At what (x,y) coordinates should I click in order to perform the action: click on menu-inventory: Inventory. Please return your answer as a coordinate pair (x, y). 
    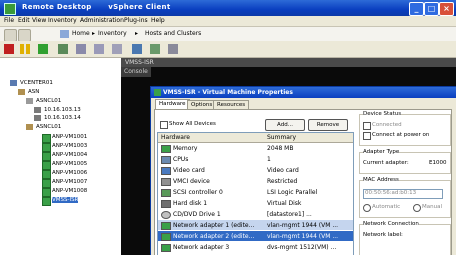
    Looking at the image, I should click on (62, 20).